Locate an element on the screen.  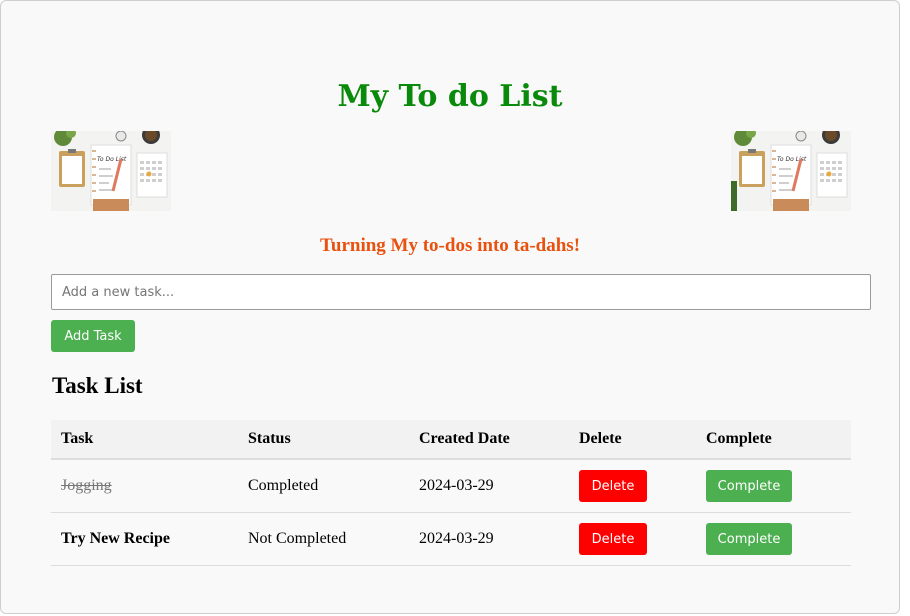
column-header-delete: Delete is located at coordinates (632, 440).